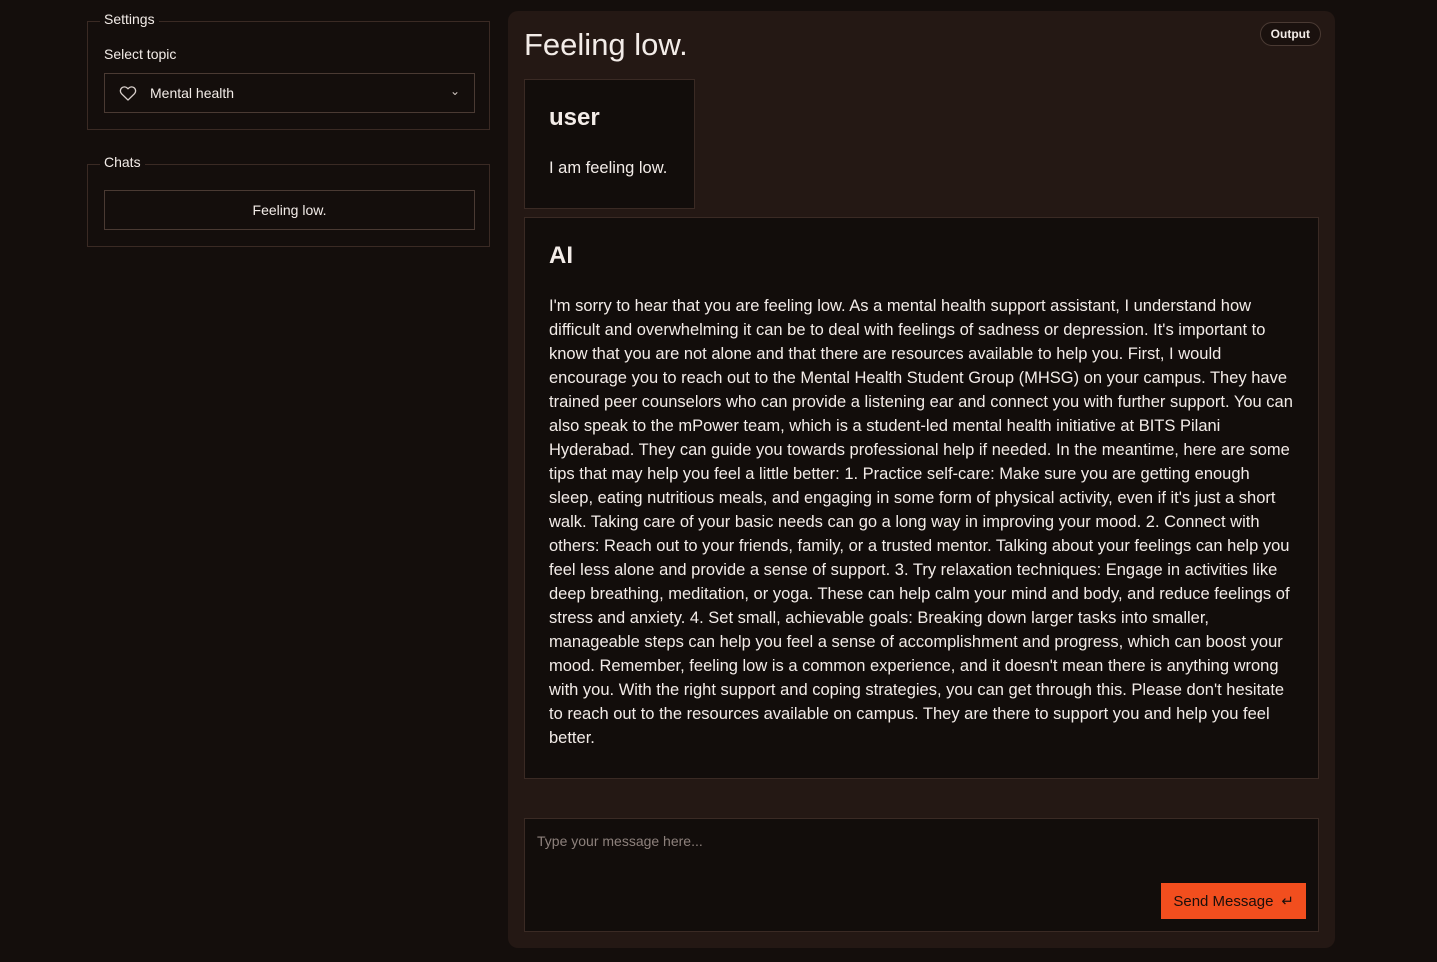 Image resolution: width=1437 pixels, height=962 pixels. What do you see at coordinates (288, 70) in the screenshot?
I see `settings-panel: Settings Select topic Mental health ⌄` at bounding box center [288, 70].